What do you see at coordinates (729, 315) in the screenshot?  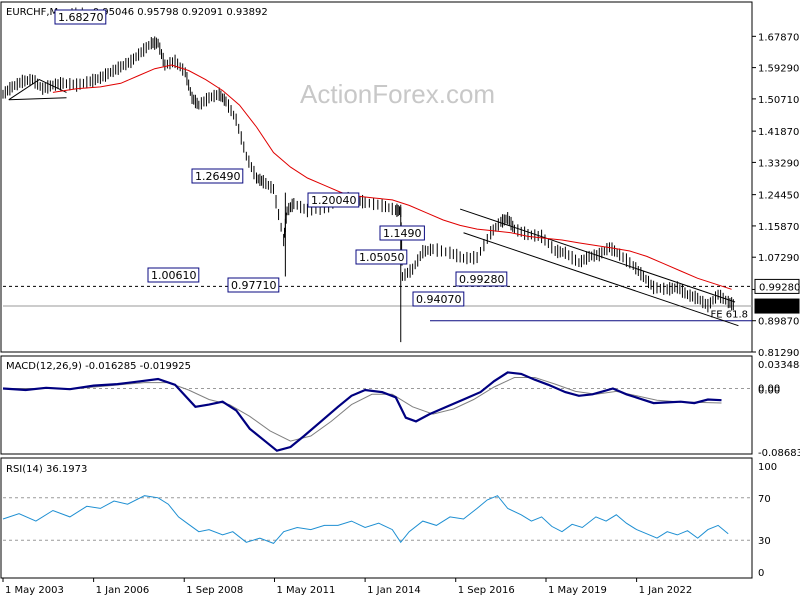 I see `fe-618-label: FE 61.8` at bounding box center [729, 315].